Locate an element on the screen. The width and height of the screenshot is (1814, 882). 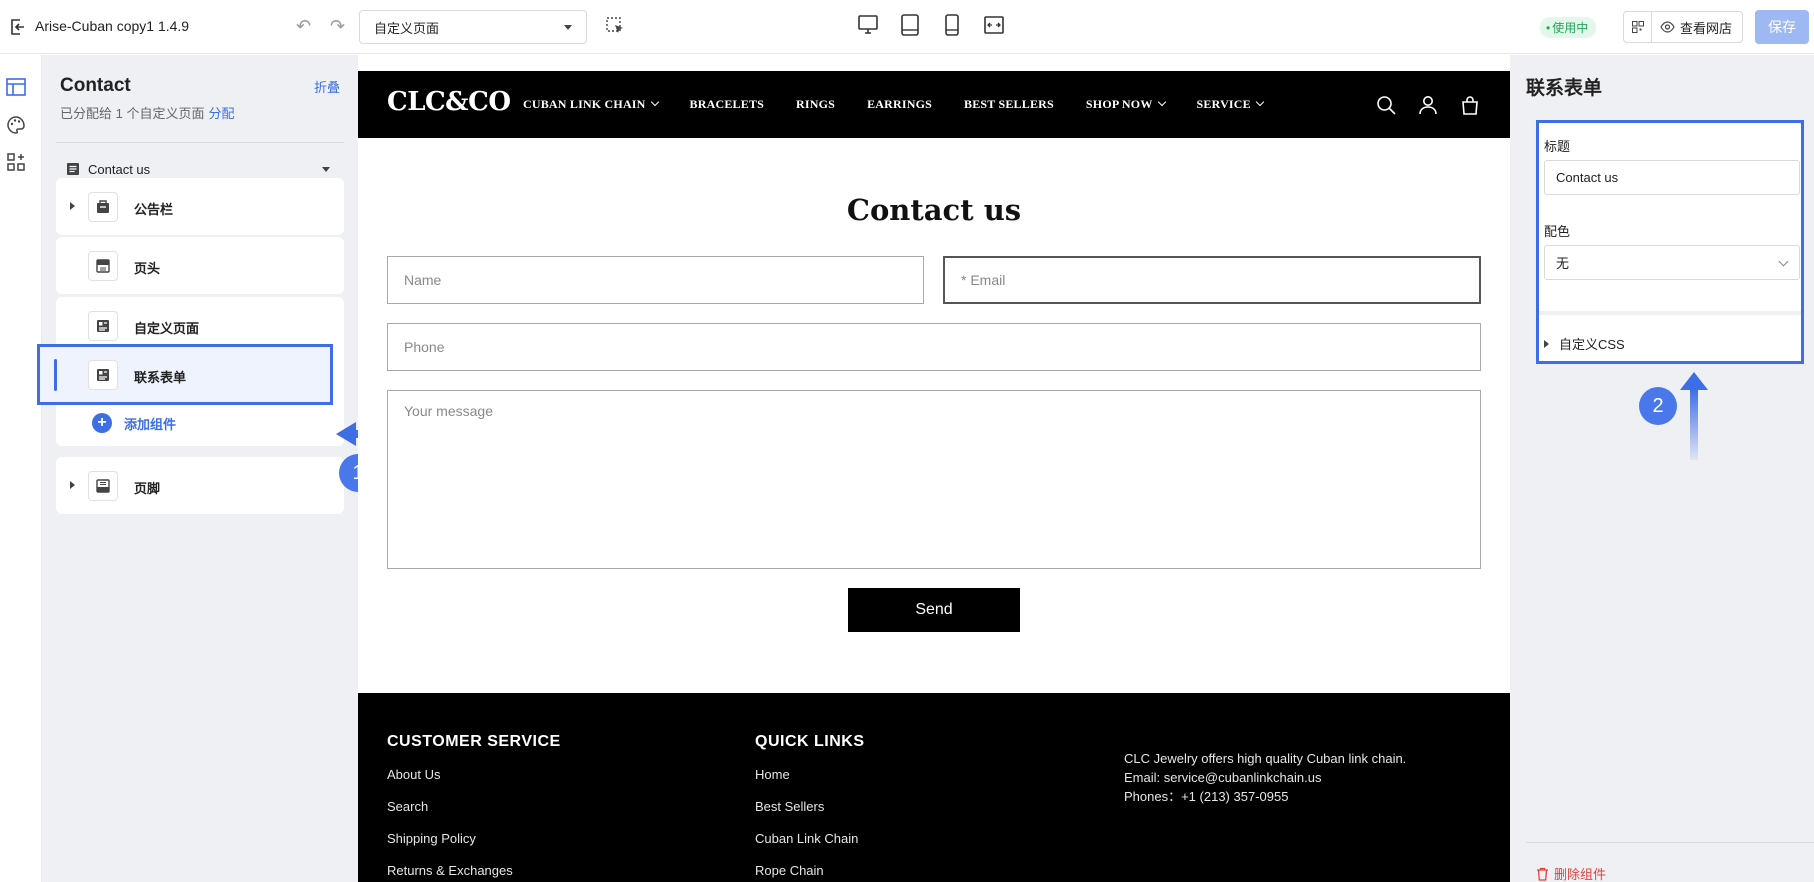
custom-css-toggle: 自定义CSS is located at coordinates (1584, 343).